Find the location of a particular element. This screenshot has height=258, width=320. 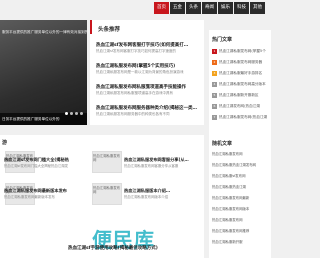

slider-dots is located at coordinates (74, 113).